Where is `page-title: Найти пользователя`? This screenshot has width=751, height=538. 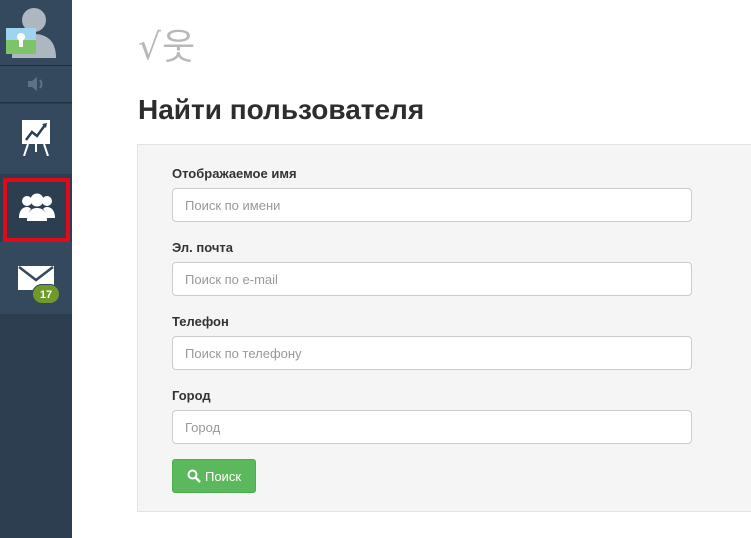 page-title: Найти пользователя is located at coordinates (281, 109).